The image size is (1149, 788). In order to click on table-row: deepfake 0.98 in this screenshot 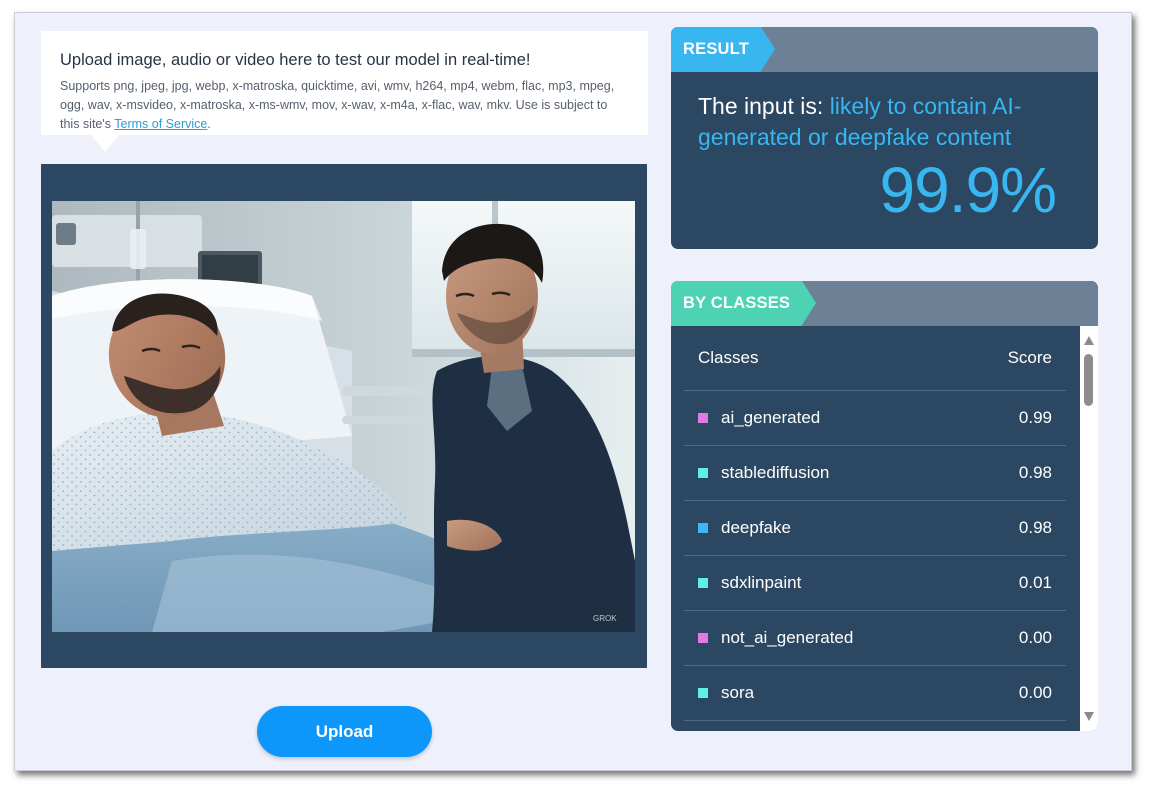, I will do `click(875, 528)`.